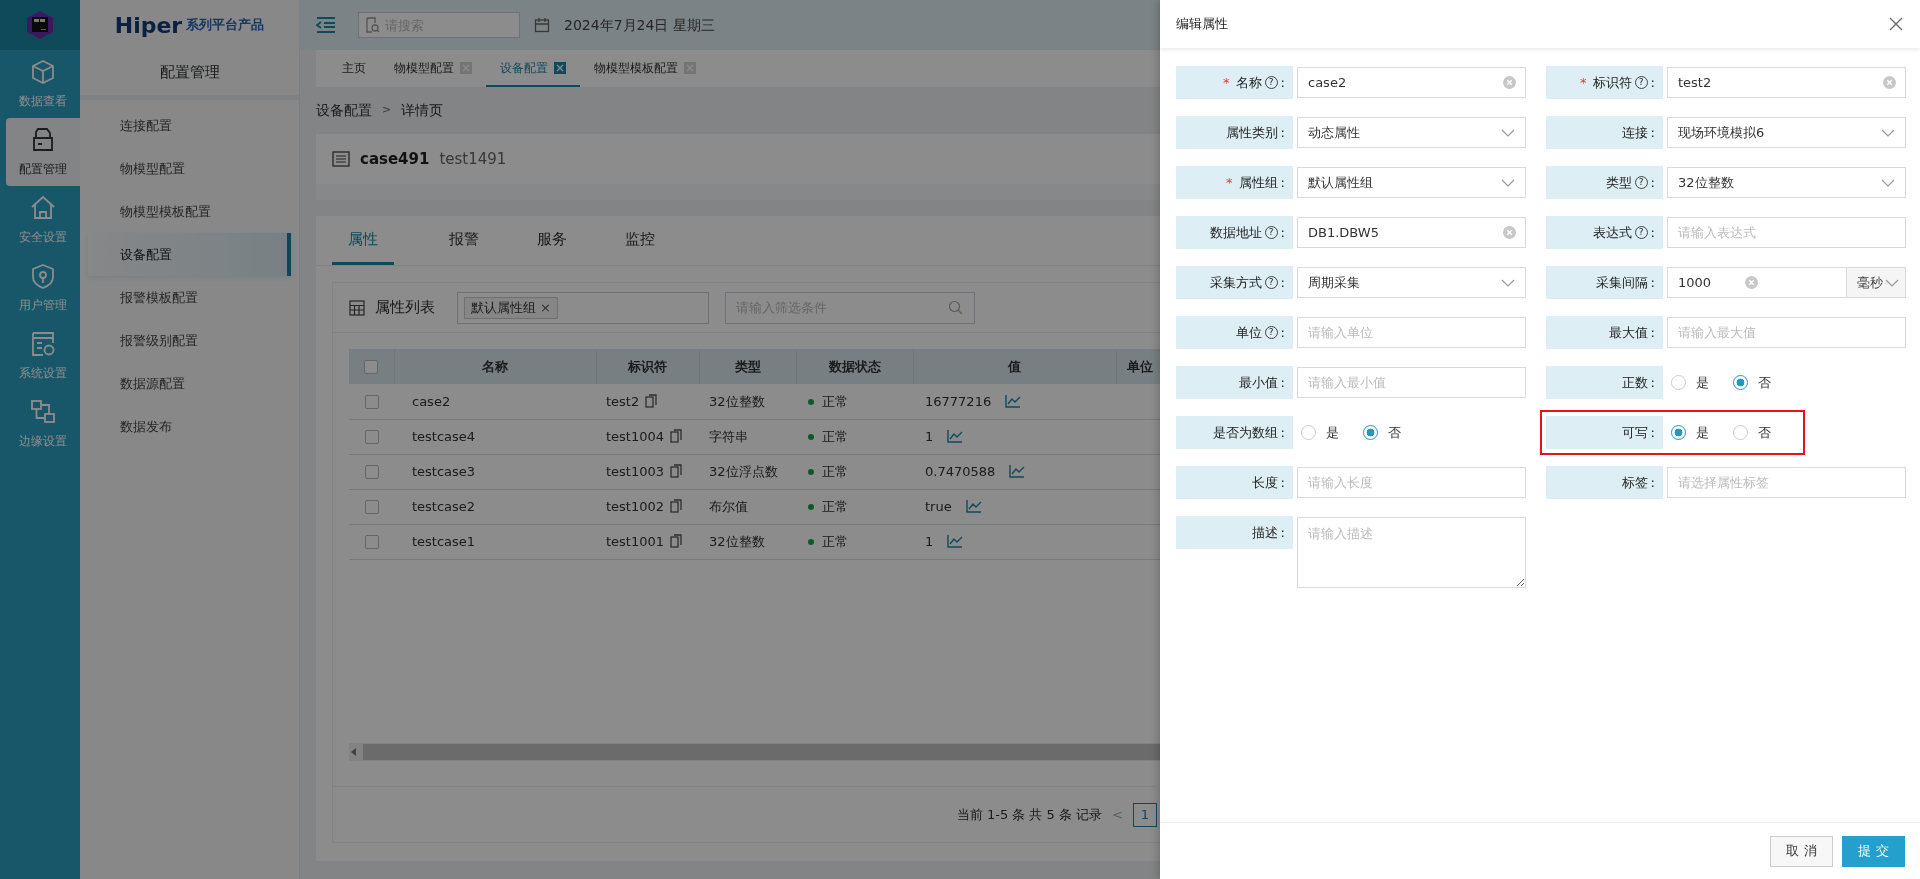  Describe the element at coordinates (1786, 482) in the screenshot. I see `input-field: 请选择属性标签` at that location.